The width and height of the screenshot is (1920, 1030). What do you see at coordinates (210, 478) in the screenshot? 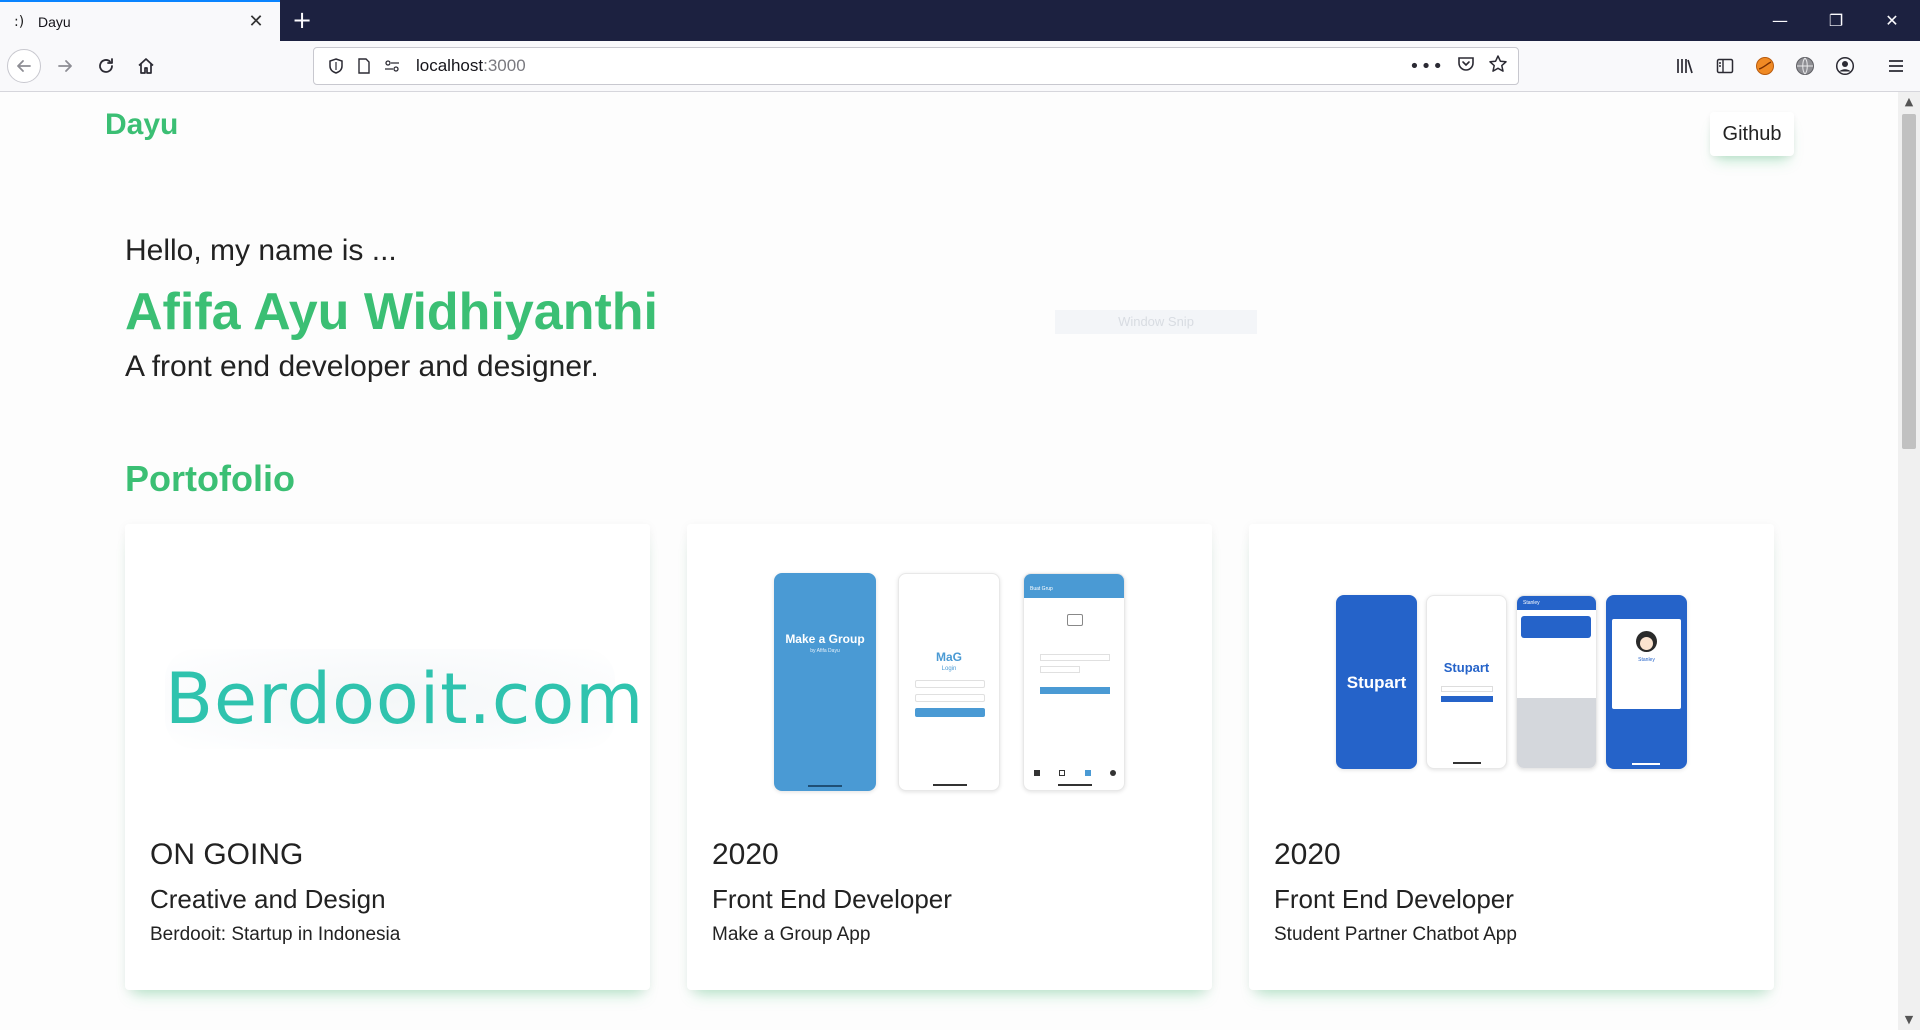
I see `portfolio-title: Portofolio` at bounding box center [210, 478].